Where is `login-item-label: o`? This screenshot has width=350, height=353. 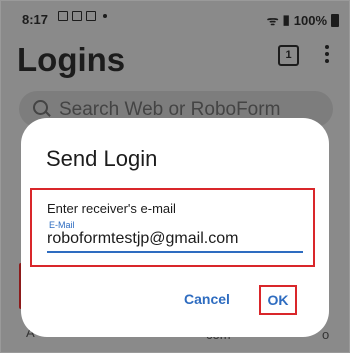 login-item-label: o is located at coordinates (326, 334).